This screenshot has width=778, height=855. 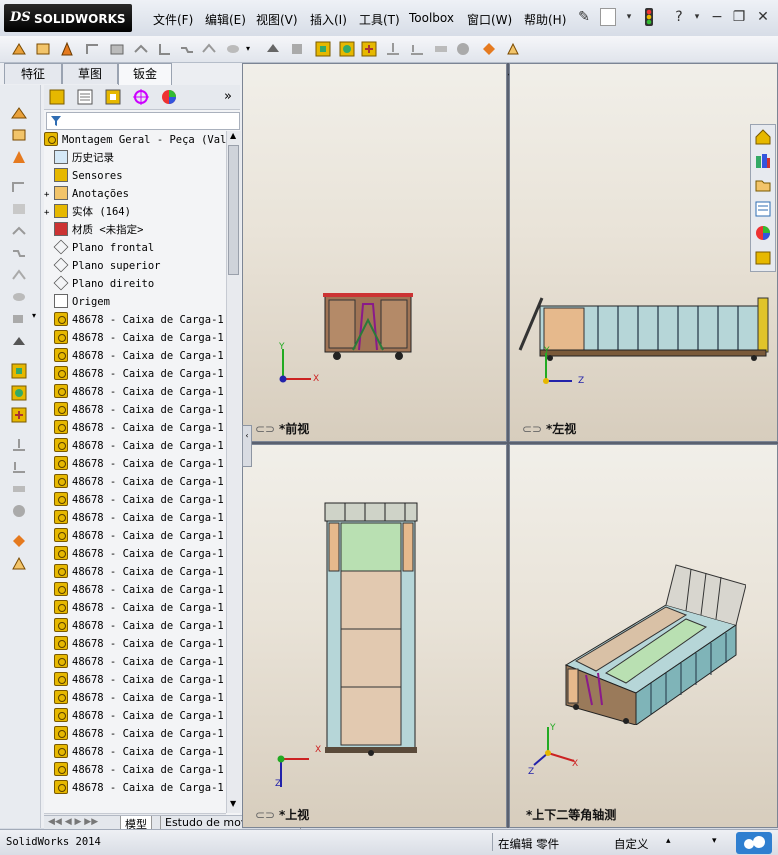 What do you see at coordinates (225, 19) in the screenshot?
I see `menu-edit: 编辑(E)` at bounding box center [225, 19].